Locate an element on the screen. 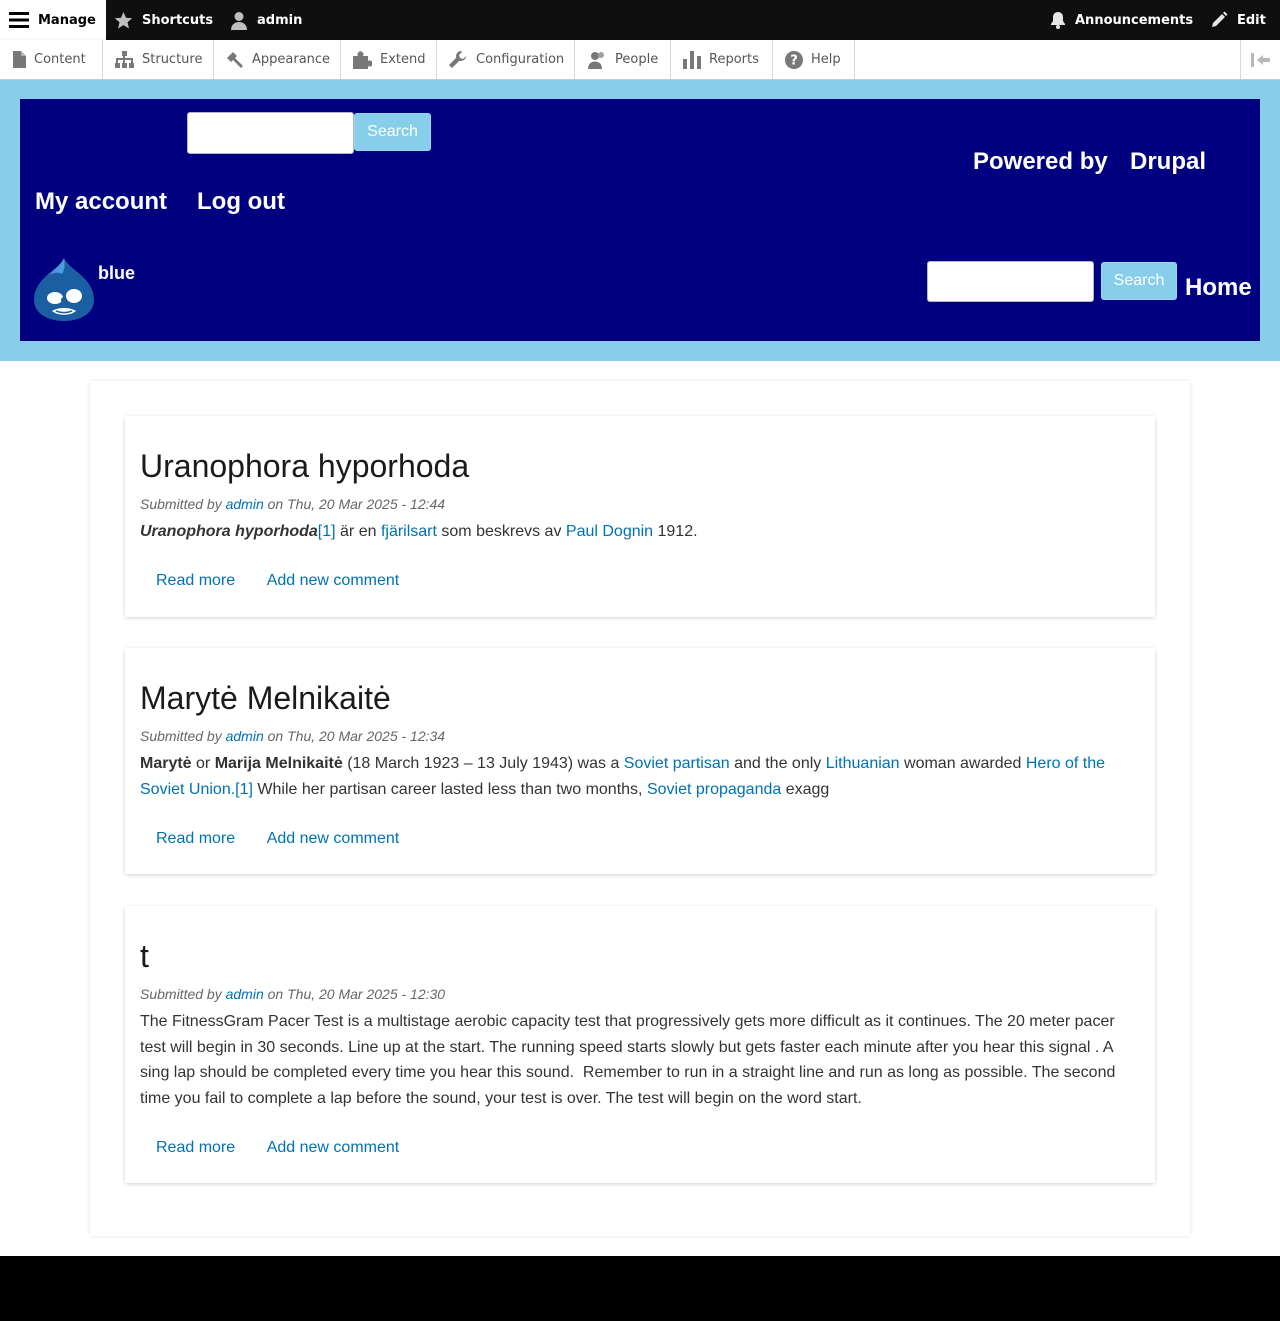 The height and width of the screenshot is (1321, 1280). toolbar-manage-tab: Manage is located at coordinates (53, 20).